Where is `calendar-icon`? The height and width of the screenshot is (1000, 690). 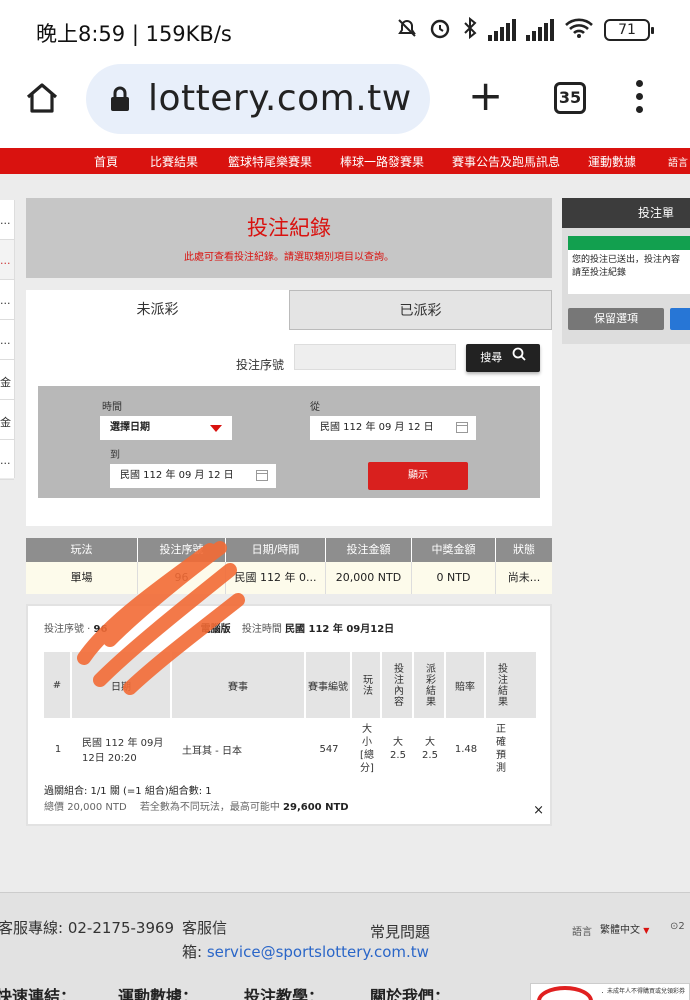
calendar-icon is located at coordinates (262, 475).